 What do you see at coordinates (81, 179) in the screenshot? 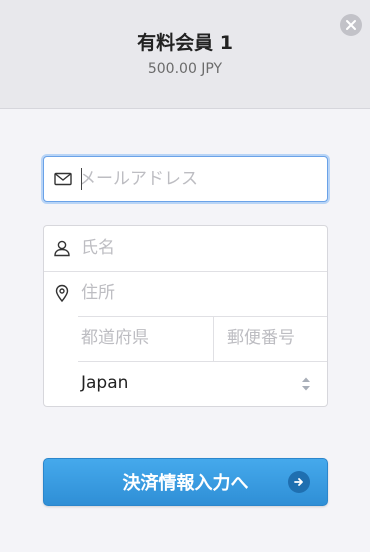
I see `text-caret` at bounding box center [81, 179].